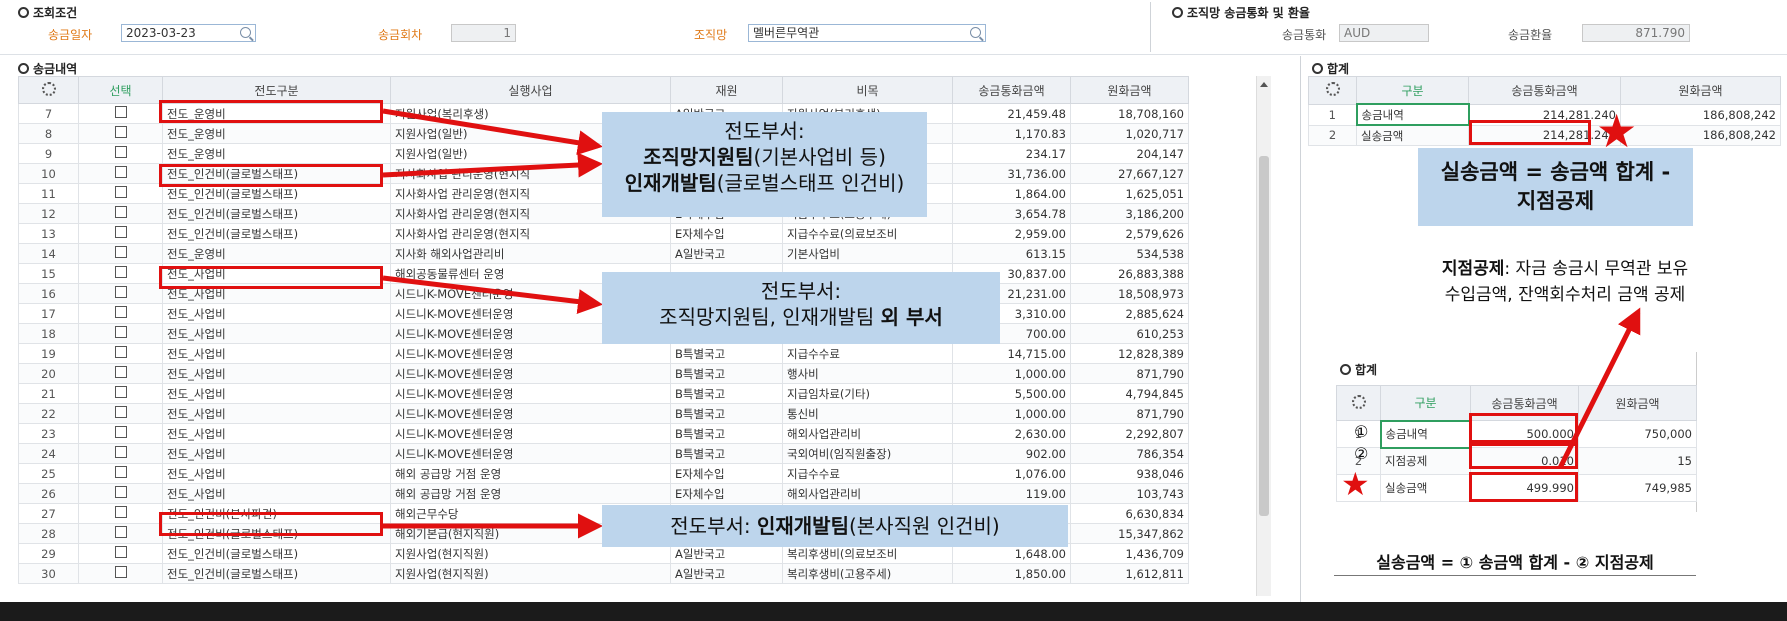  I want to click on deduct-note: 지점공제: 자금 송금시 무역관 보유 수입금액, 잔액회수처리 금액 공제, so click(1565, 282).